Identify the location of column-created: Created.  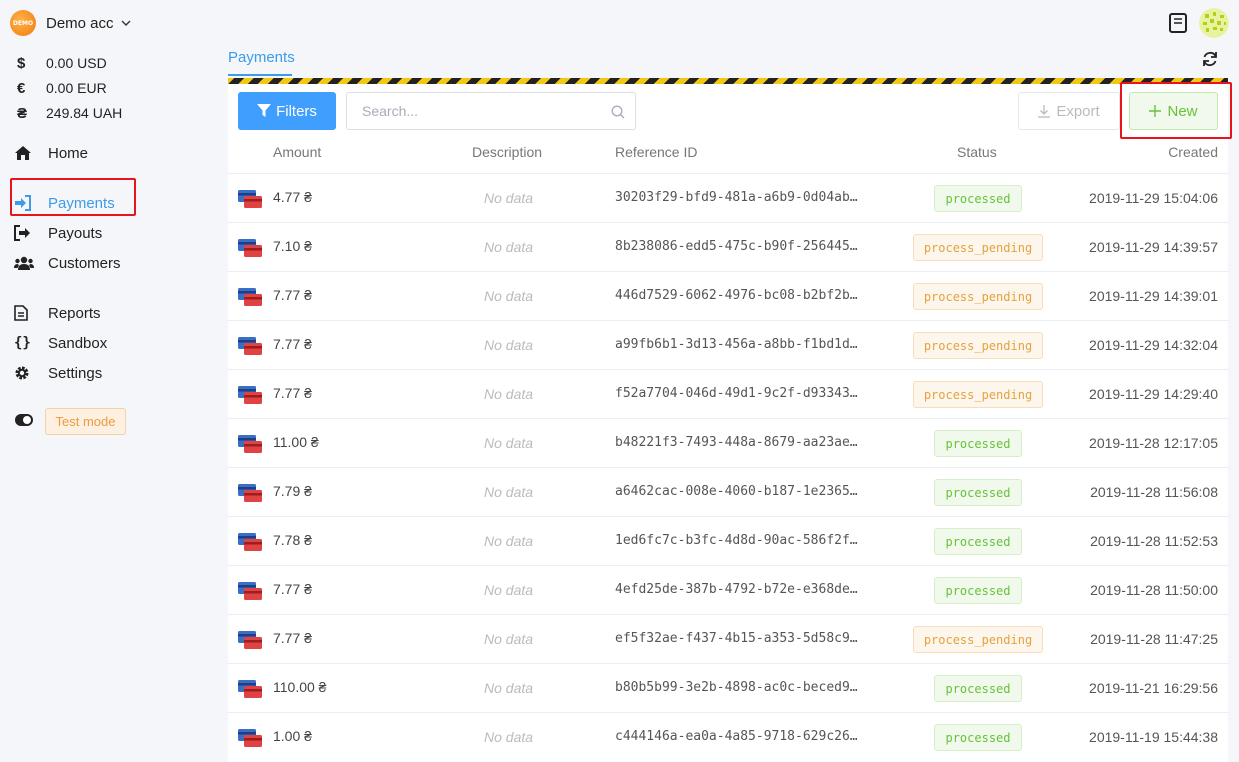
(1193, 152).